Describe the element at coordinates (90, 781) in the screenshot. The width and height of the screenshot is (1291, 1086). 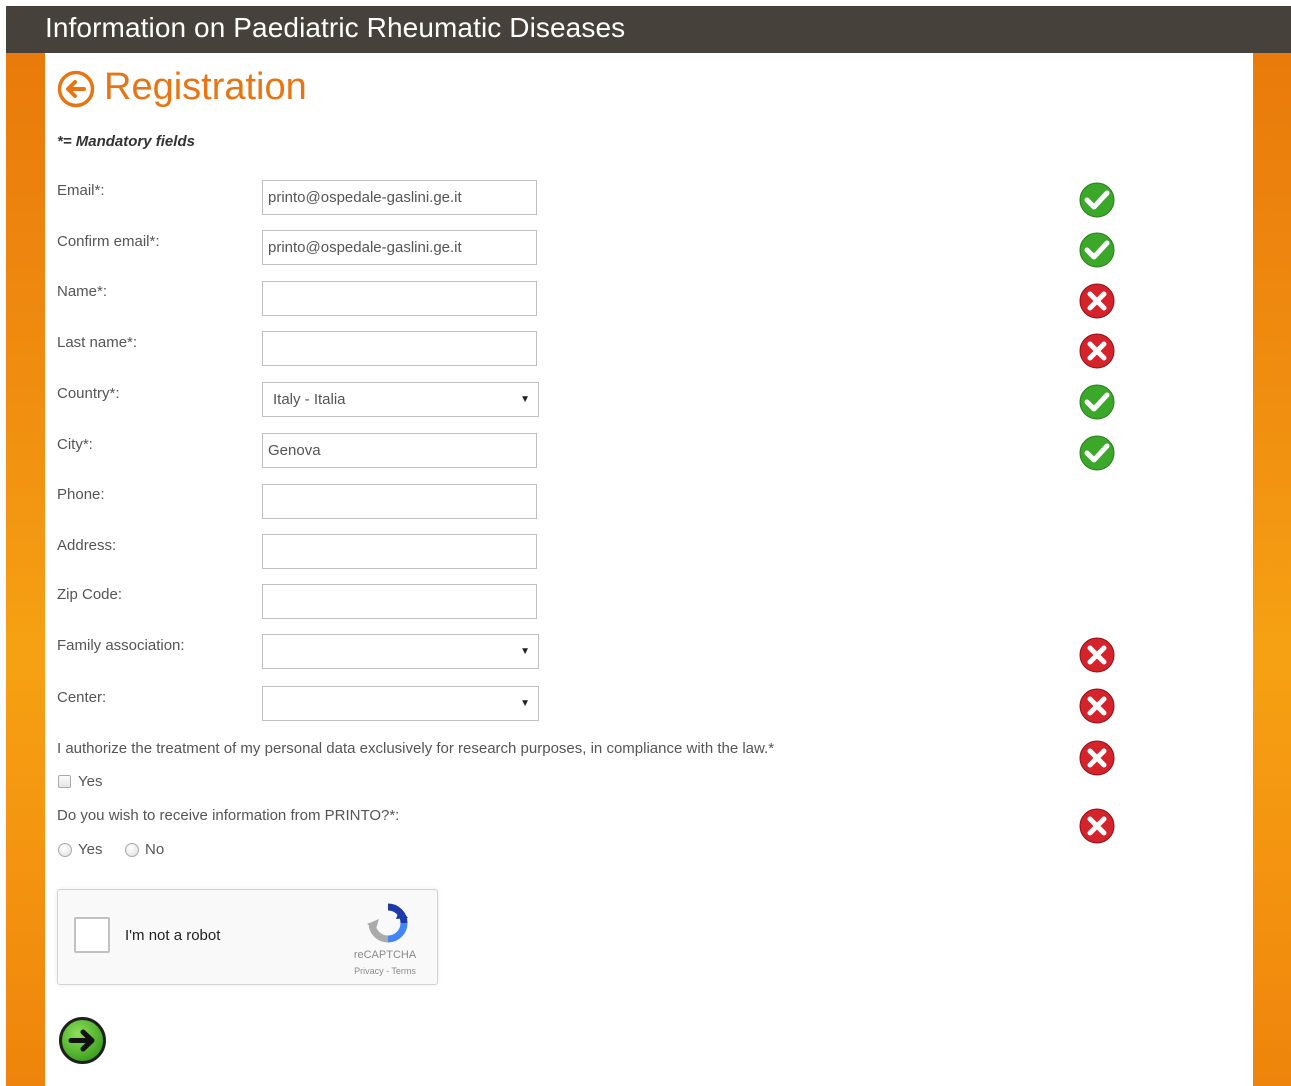
I see `consent-yes-label: Yes` at that location.